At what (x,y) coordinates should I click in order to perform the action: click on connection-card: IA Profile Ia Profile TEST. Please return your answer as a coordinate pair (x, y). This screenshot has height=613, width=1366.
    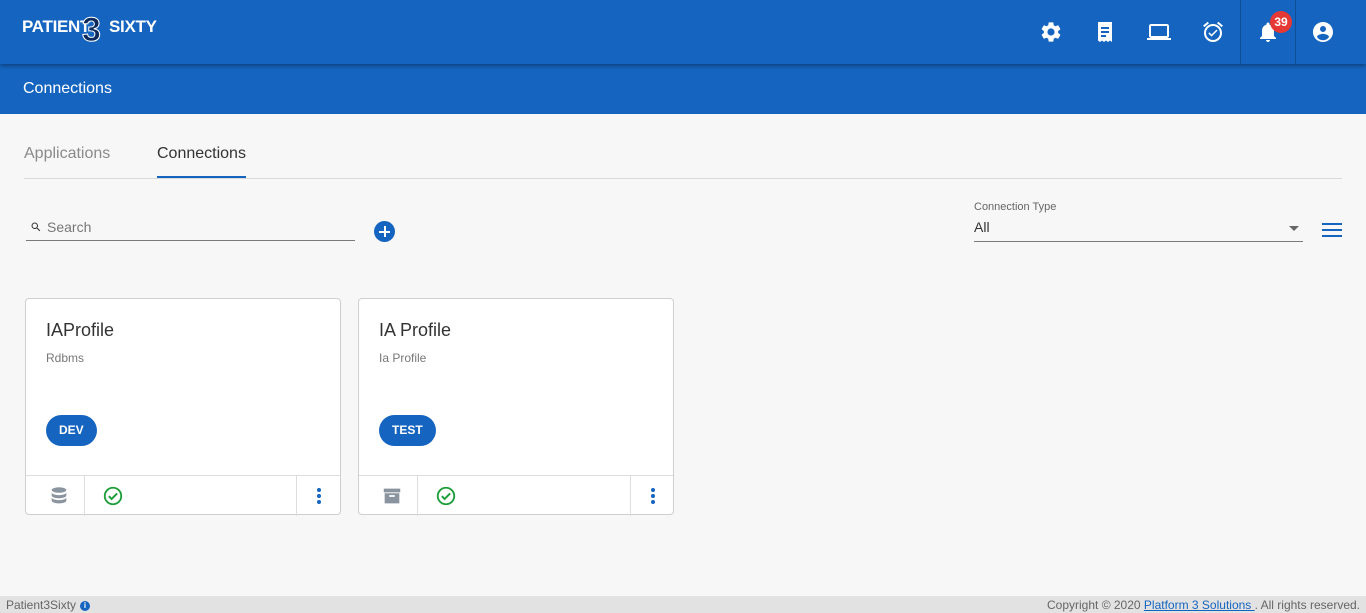
    Looking at the image, I should click on (516, 407).